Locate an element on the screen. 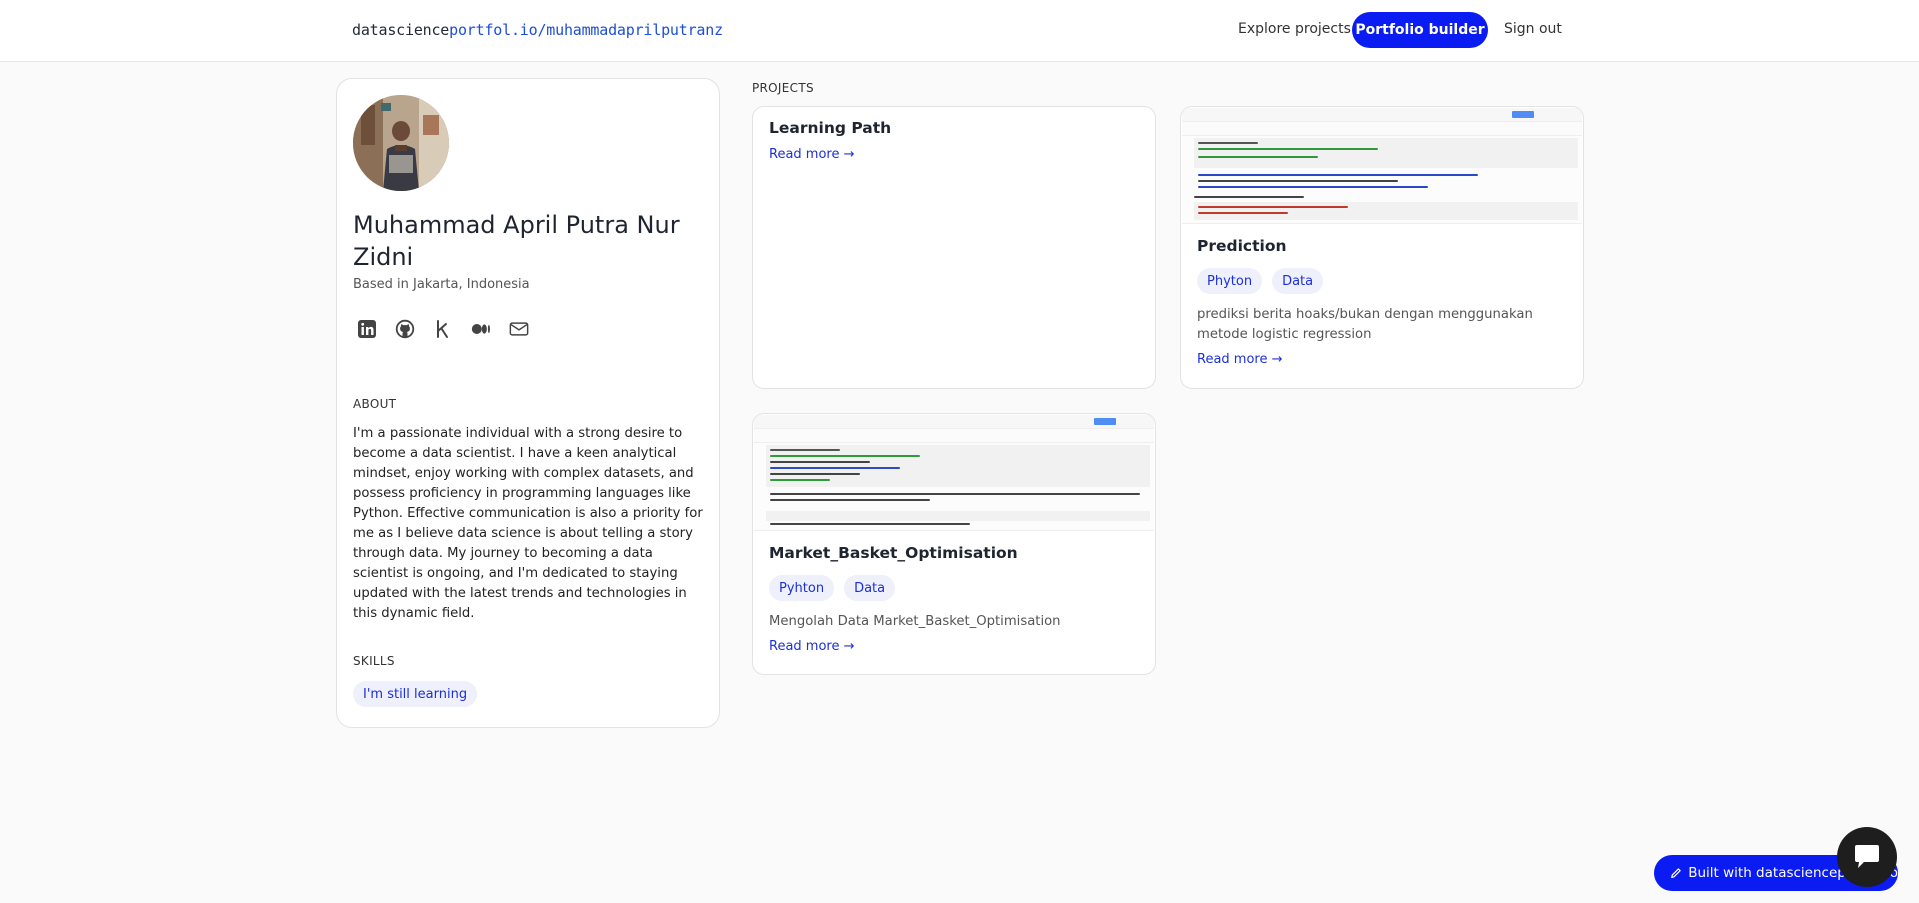 This screenshot has height=903, width=1919. project-title: Prediction is located at coordinates (1242, 246).